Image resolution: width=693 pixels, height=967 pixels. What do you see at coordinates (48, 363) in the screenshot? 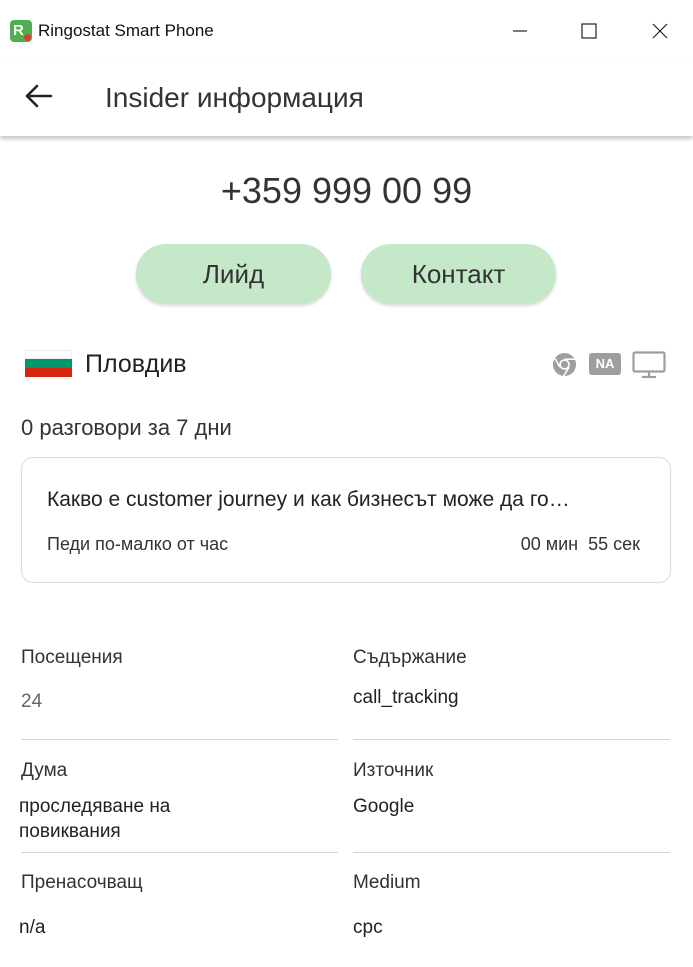
I see `bulgaria-flag-icon` at bounding box center [48, 363].